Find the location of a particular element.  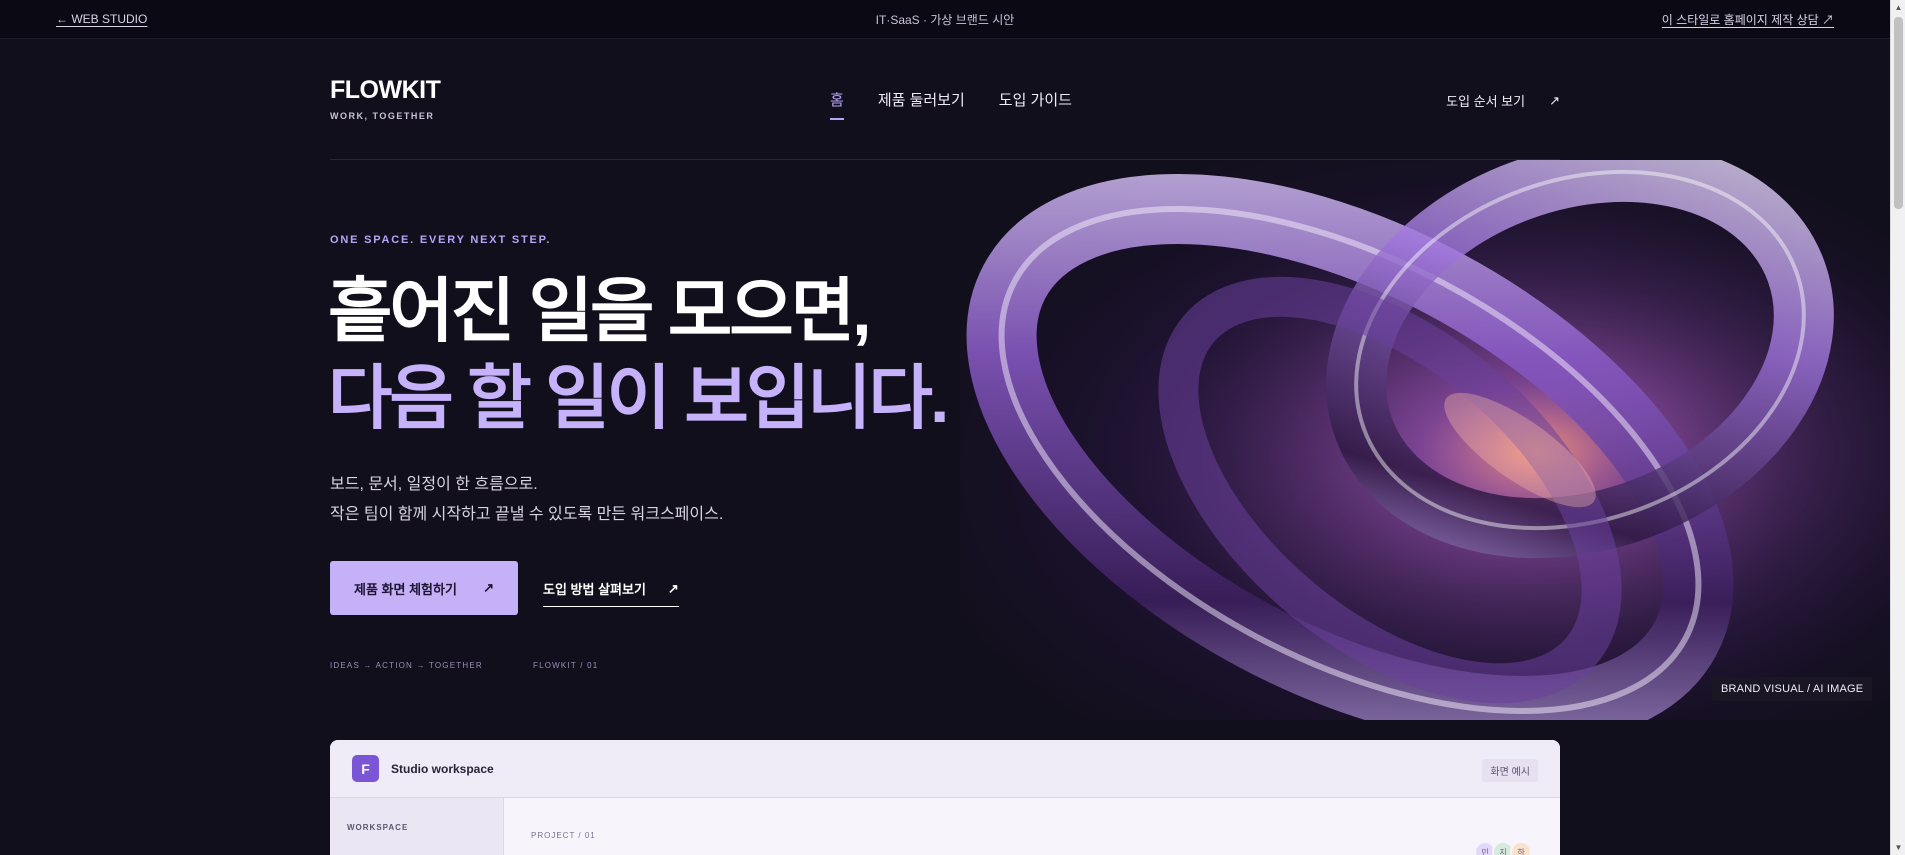

logo: FLOWKIT WORK, TOGETHER is located at coordinates (385, 98).